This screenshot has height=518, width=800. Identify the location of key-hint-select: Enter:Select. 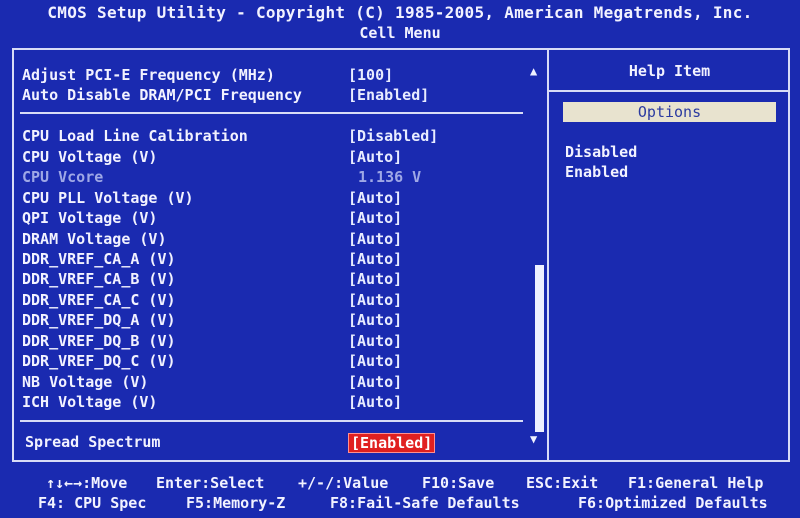
(210, 483).